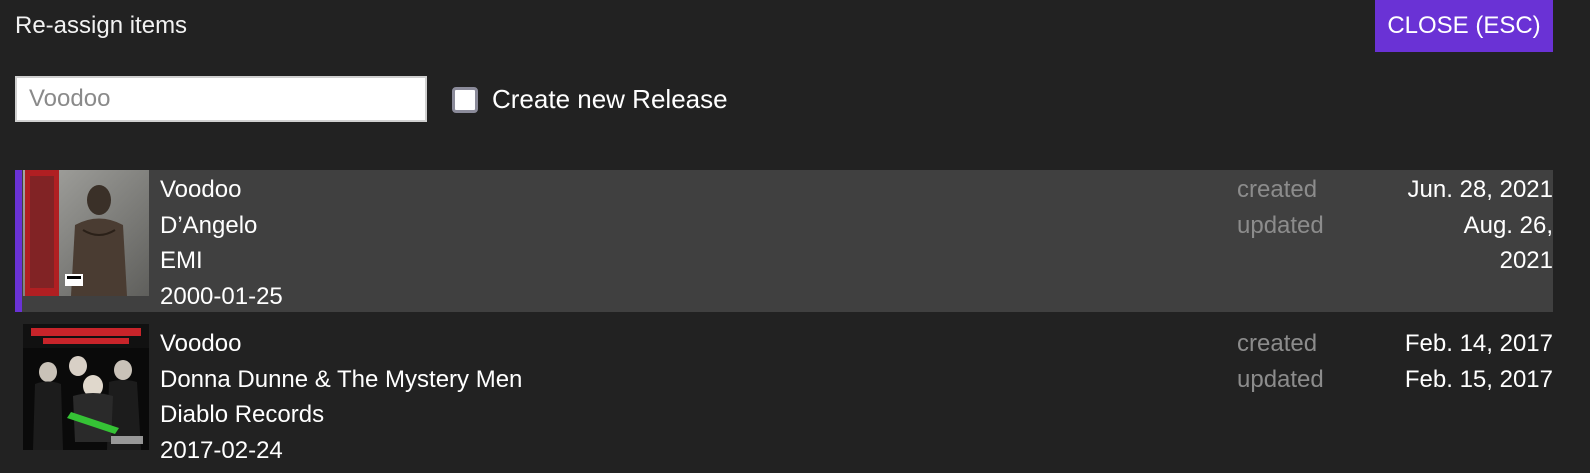  I want to click on release-artist: Donna Dunne & The Mystery Men, so click(341, 379).